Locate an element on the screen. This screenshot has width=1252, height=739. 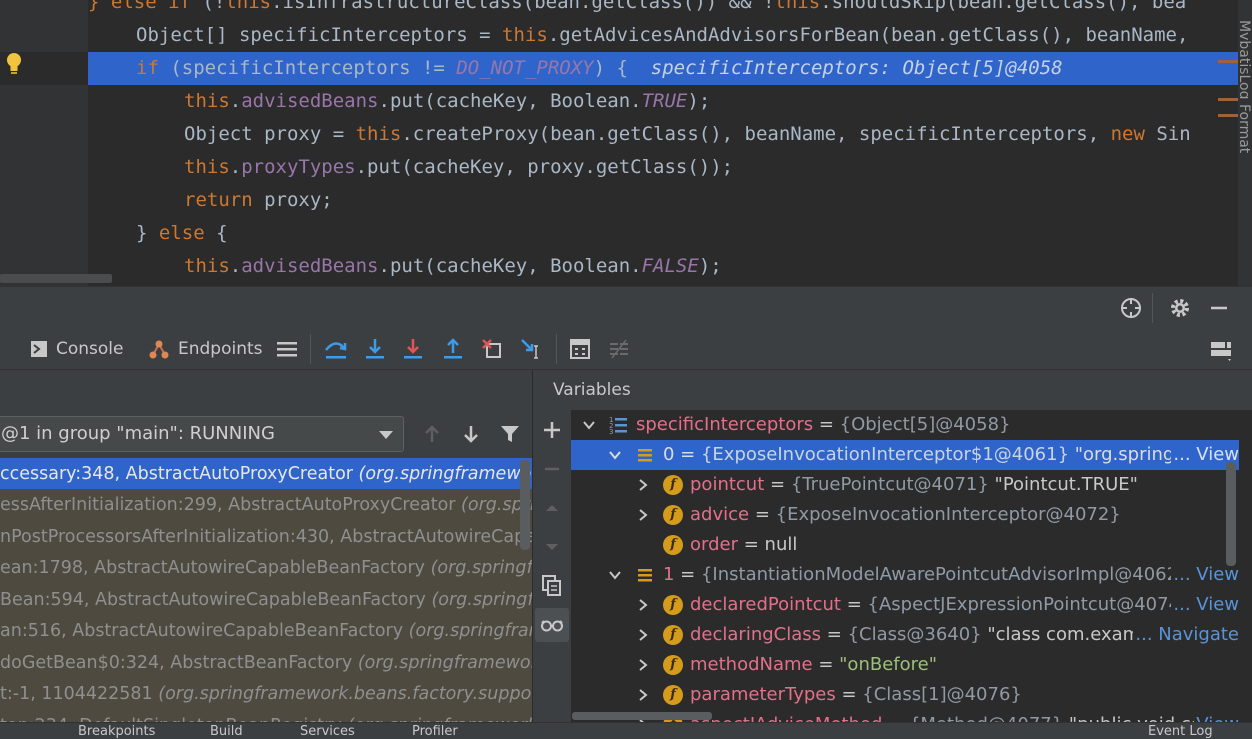
variable-row: f methodName = "onBefore" is located at coordinates (905, 665).